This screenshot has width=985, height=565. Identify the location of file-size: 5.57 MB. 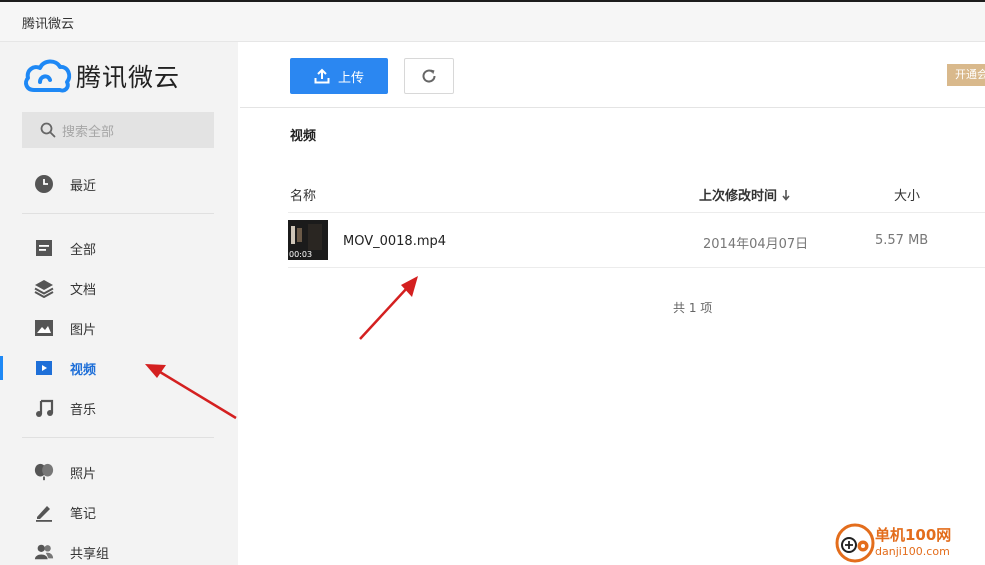
(902, 240).